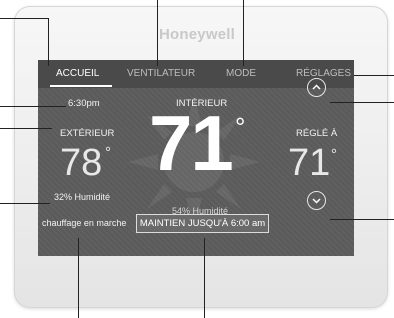  What do you see at coordinates (240, 127) in the screenshot?
I see `indoor-degree: °` at bounding box center [240, 127].